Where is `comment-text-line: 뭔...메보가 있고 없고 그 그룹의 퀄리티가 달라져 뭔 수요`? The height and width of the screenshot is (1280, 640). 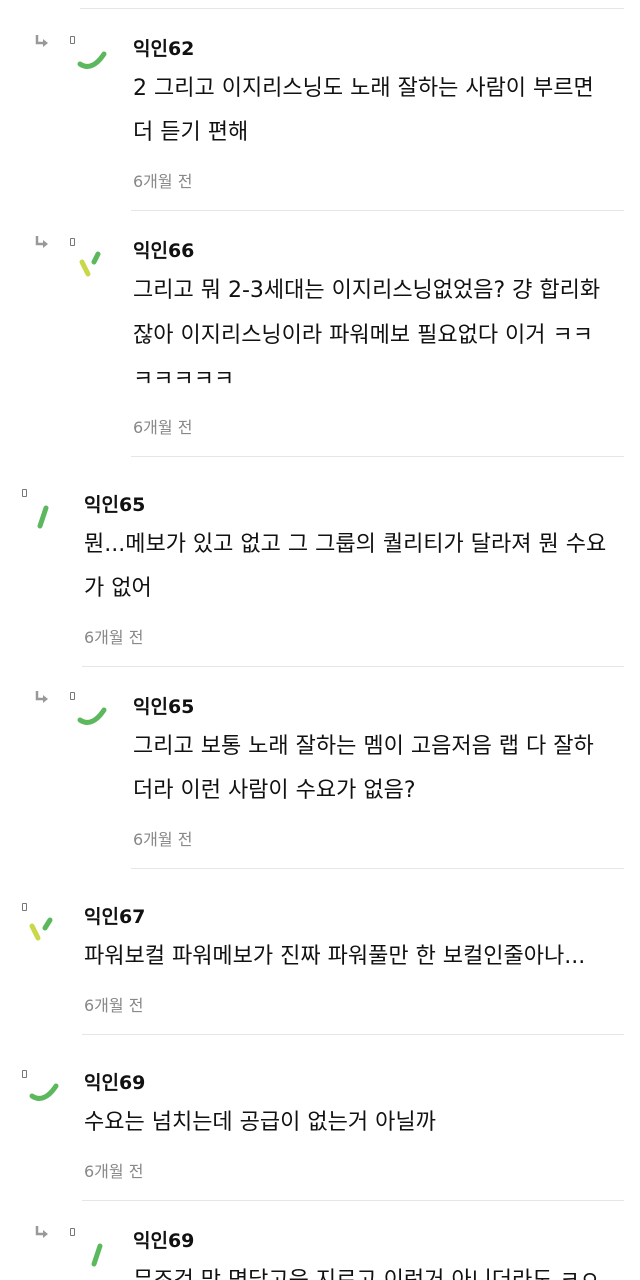 comment-text-line: 뭔...메보가 있고 없고 그 그룹의 퀄리티가 달라져 뭔 수요 is located at coordinates (345, 544).